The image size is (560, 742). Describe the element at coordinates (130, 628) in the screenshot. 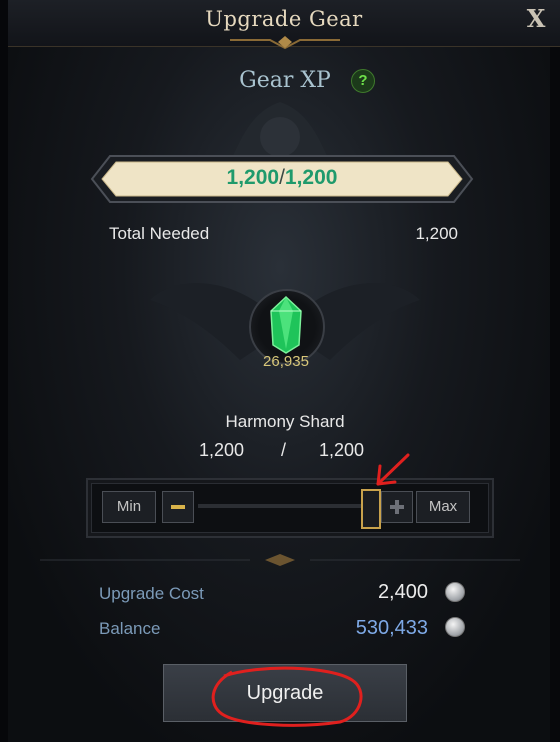

I see `balance-label: Balance` at that location.